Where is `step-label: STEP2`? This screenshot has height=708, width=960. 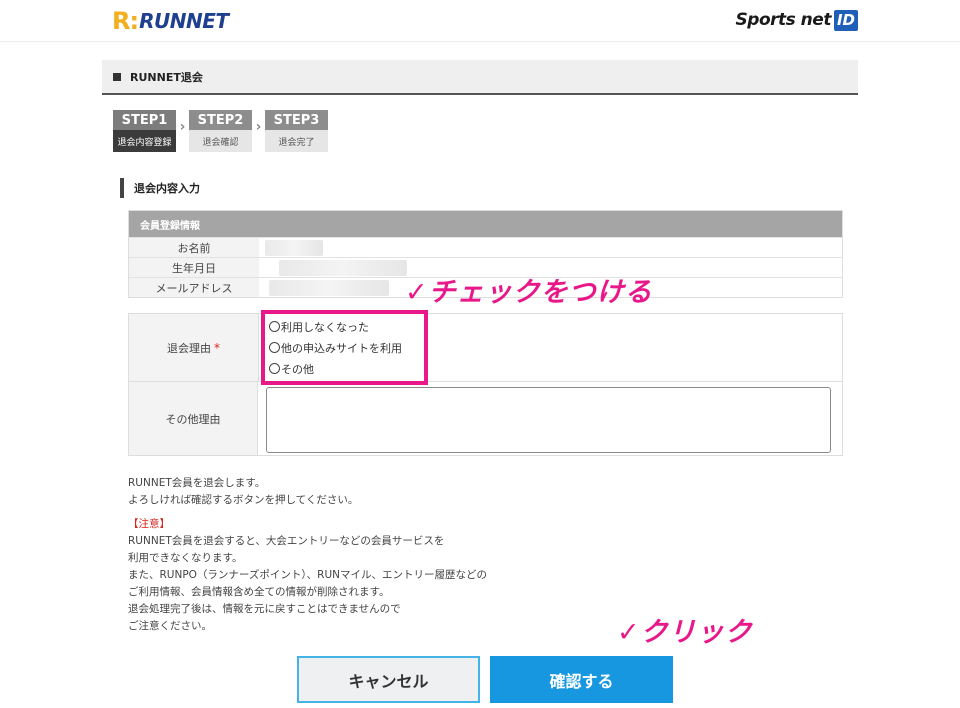
step-label: STEP2 is located at coordinates (220, 120).